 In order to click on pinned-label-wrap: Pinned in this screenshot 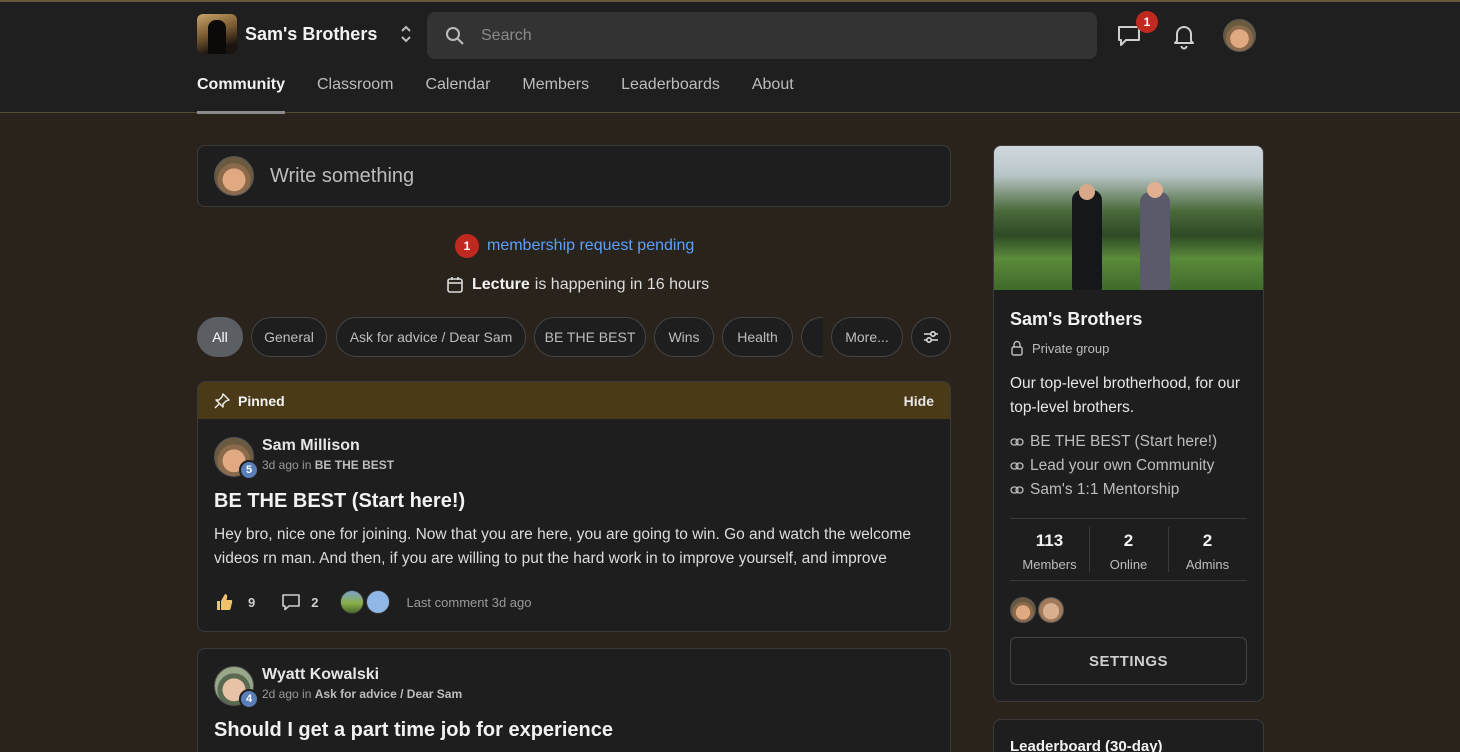, I will do `click(249, 401)`.